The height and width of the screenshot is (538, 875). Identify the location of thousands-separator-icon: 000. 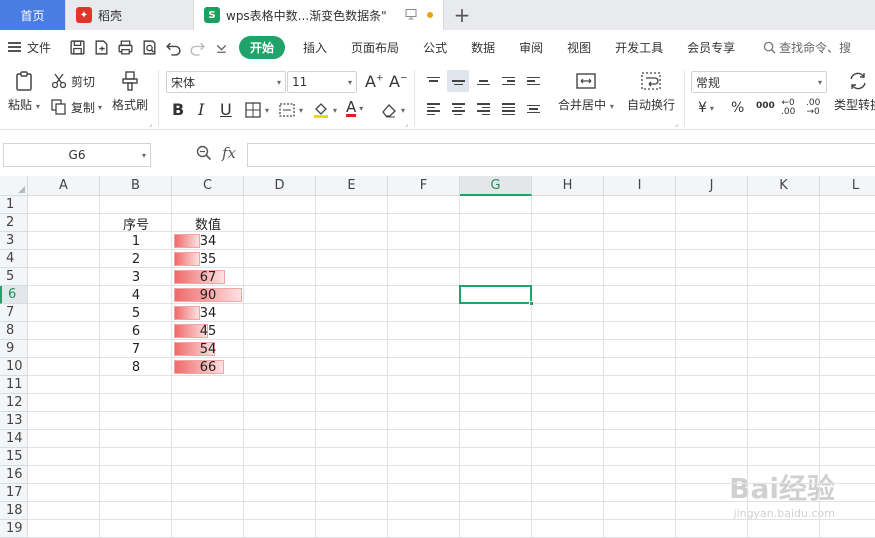
(765, 106).